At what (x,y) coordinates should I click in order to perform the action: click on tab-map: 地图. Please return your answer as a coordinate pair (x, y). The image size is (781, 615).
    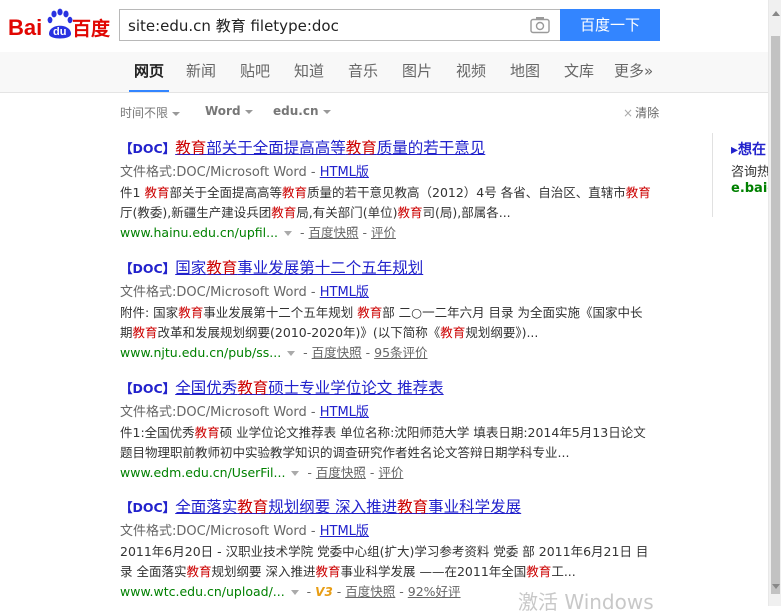
    Looking at the image, I should click on (525, 72).